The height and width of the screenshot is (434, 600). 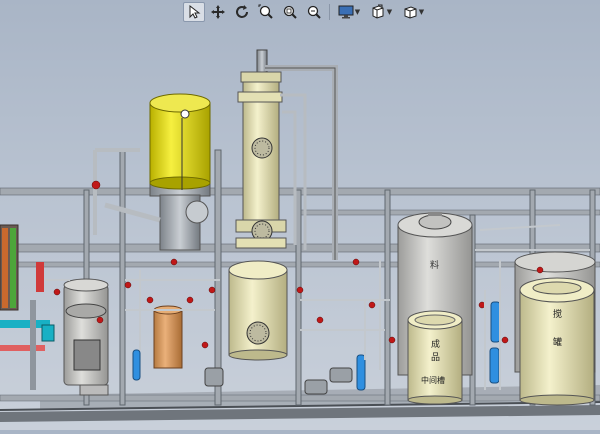 I want to click on rotate-button, so click(x=242, y=12).